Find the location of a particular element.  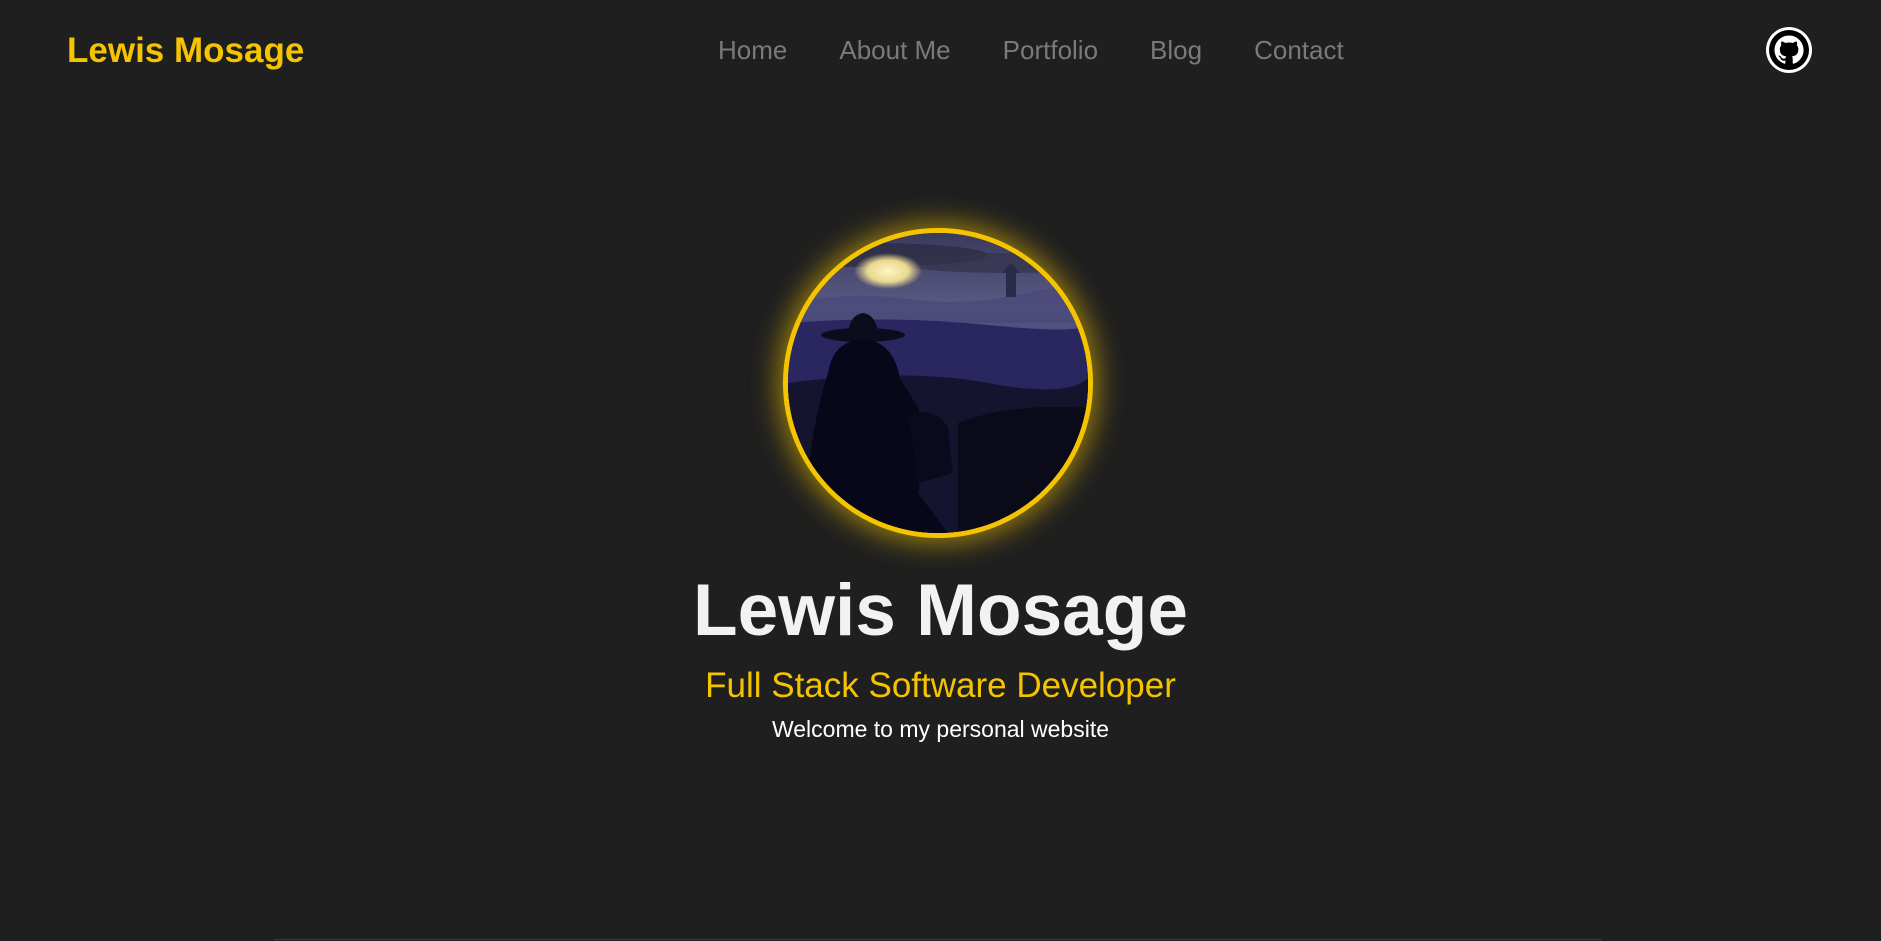

nav-link-about-me: About Me is located at coordinates (894, 50).